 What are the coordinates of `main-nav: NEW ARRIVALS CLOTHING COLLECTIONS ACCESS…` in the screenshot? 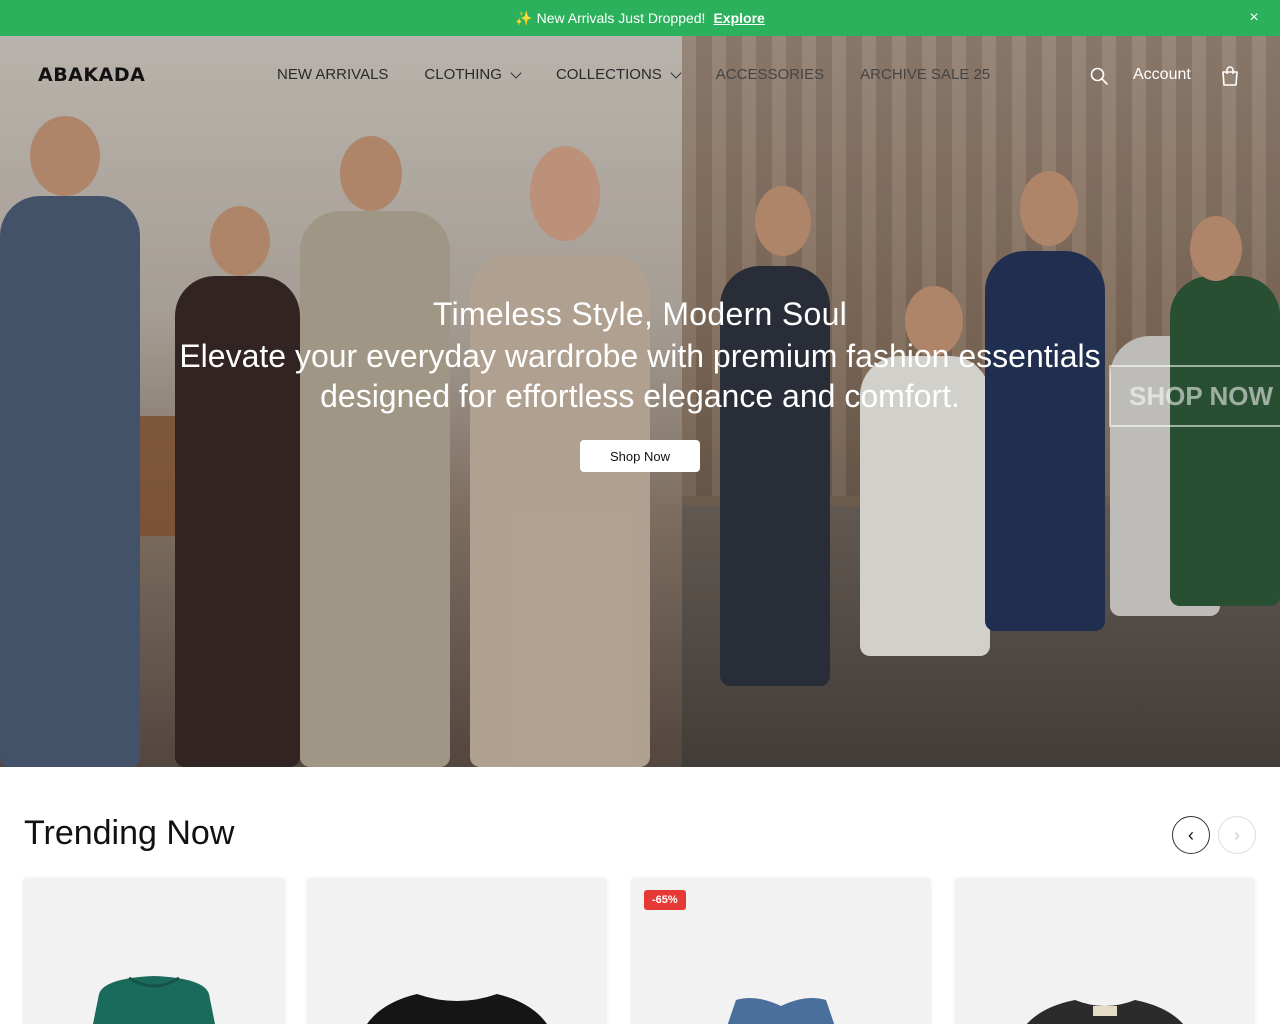 It's located at (651, 74).